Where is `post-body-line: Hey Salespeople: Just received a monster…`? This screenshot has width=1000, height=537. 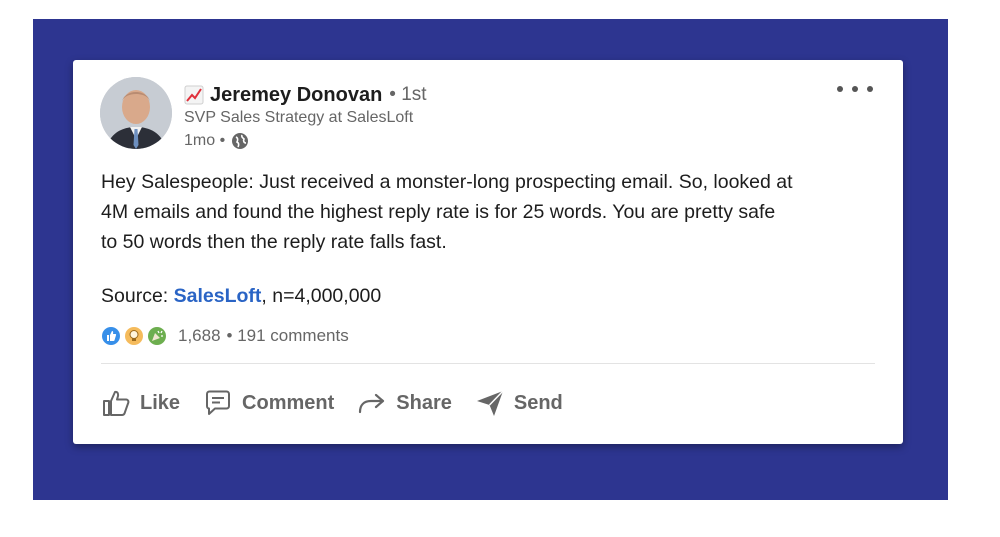
post-body-line: Hey Salespeople: Just received a monster… is located at coordinates (447, 182).